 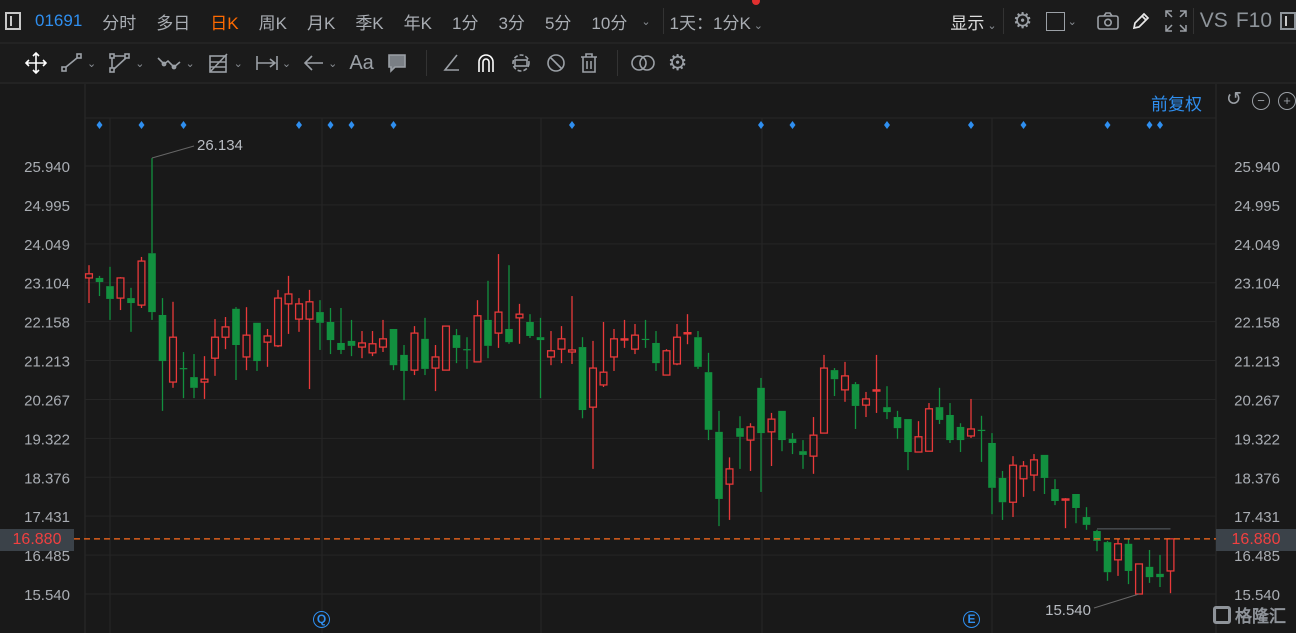 What do you see at coordinates (321, 619) in the screenshot?
I see `event-marker-q: Q` at bounding box center [321, 619].